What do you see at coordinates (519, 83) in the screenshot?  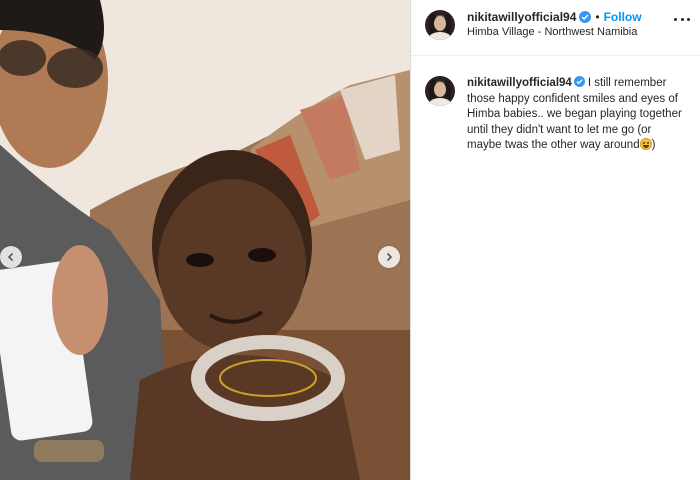 I see `caption-username-link: nikitawillyofficial94` at bounding box center [519, 83].